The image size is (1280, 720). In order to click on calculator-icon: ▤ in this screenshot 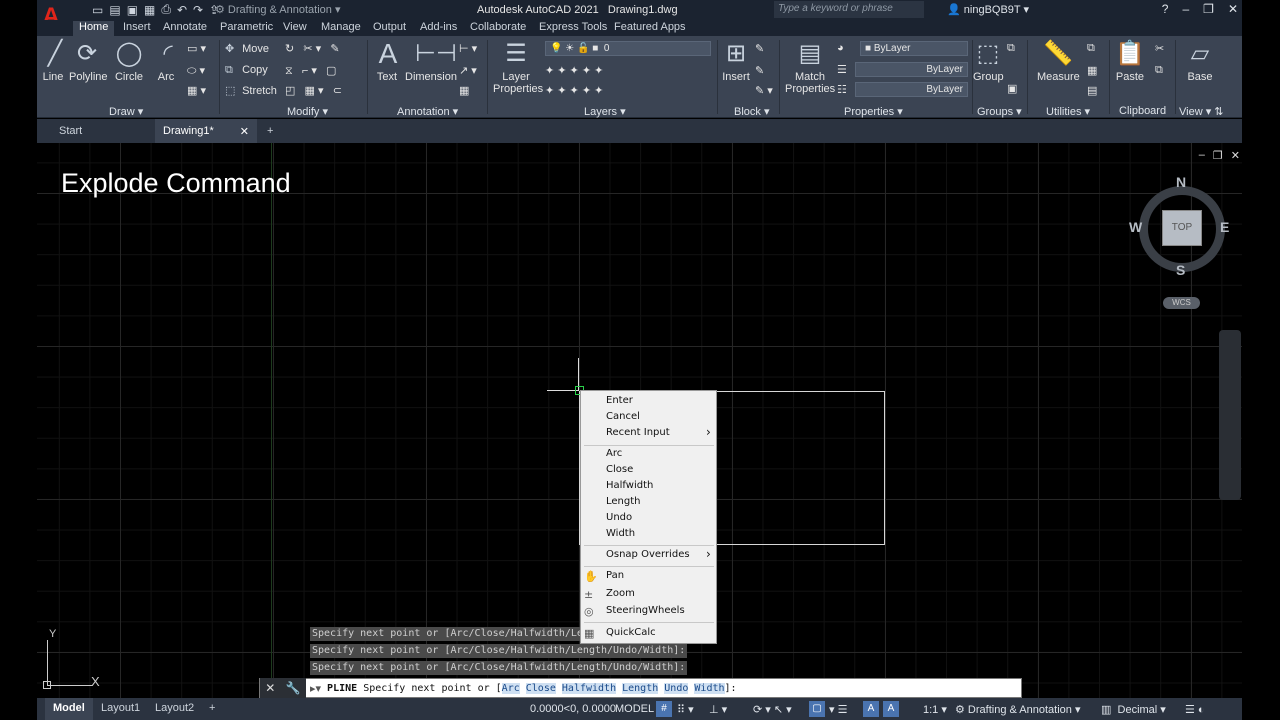, I will do `click(1092, 90)`.